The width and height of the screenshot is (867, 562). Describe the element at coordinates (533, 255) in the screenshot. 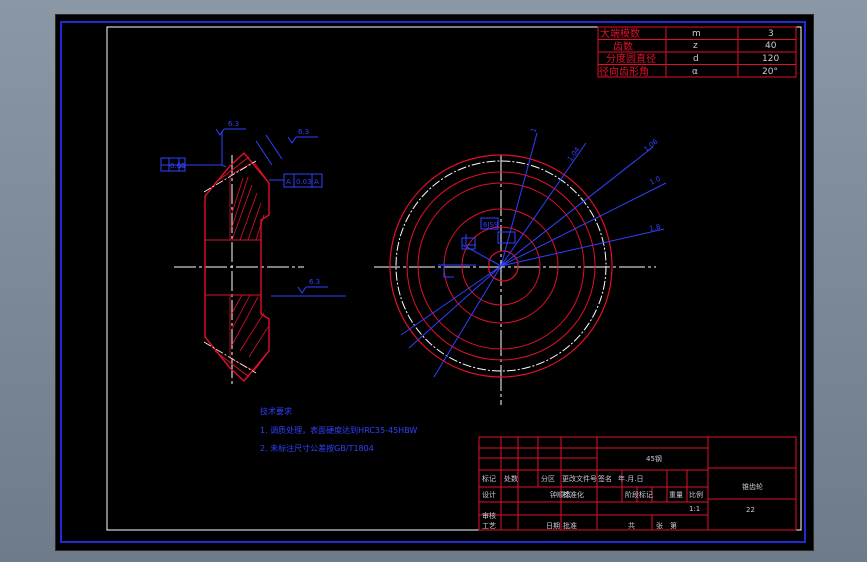

I see `radial-dimensions` at that location.